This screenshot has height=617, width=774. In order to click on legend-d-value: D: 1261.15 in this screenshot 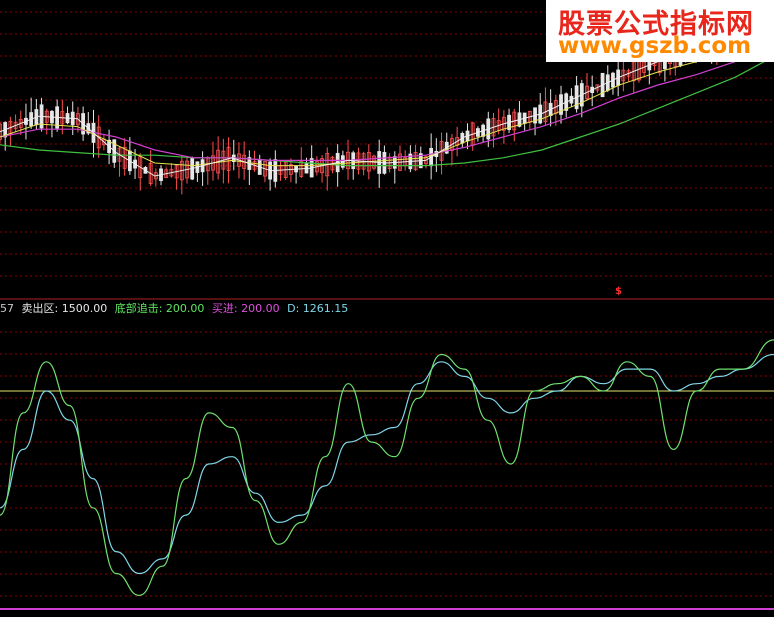, I will do `click(318, 308)`.